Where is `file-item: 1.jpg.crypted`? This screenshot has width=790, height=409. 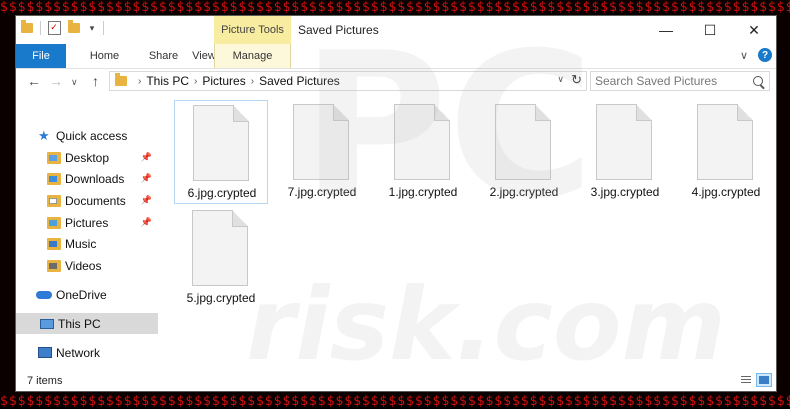
file-item: 1.jpg.crypted is located at coordinates (423, 152).